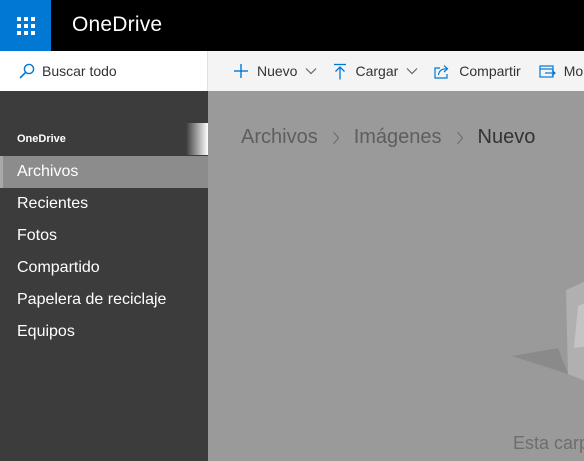 This screenshot has width=584, height=461. What do you see at coordinates (104, 172) in the screenshot?
I see `nav-item-files: Archivos` at bounding box center [104, 172].